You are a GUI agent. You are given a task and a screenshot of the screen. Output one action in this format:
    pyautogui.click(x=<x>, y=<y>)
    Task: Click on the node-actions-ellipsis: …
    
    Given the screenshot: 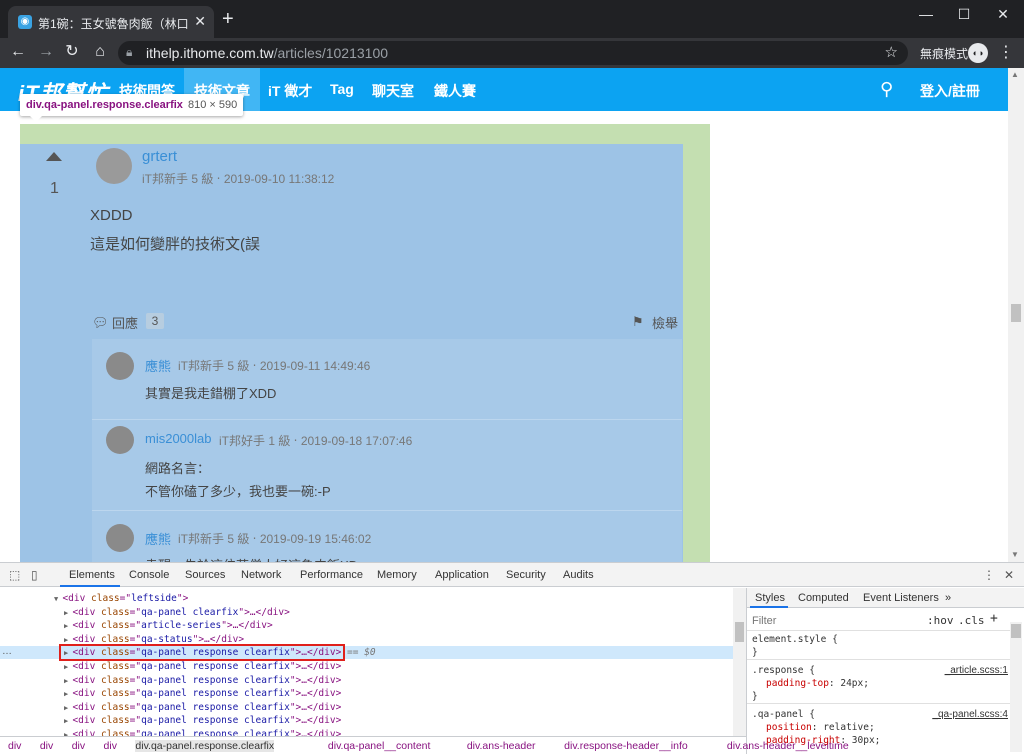 What is the action you would take?
    pyautogui.click(x=7, y=651)
    